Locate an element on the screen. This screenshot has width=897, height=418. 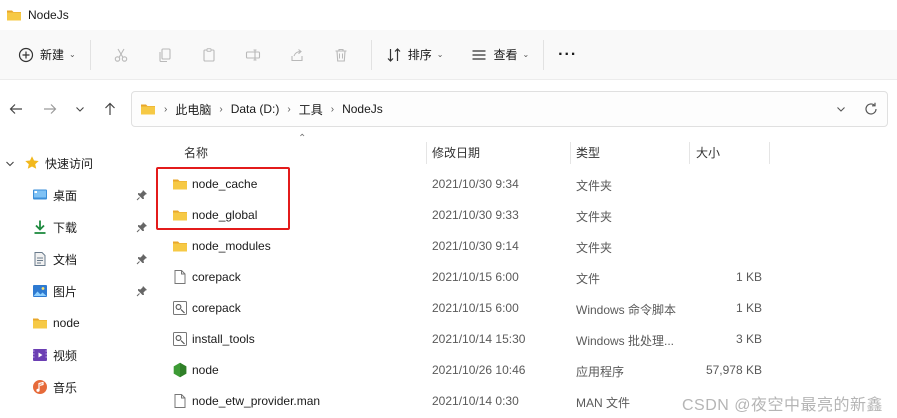
file-name: node_etw_provider.man is located at coordinates (256, 401).